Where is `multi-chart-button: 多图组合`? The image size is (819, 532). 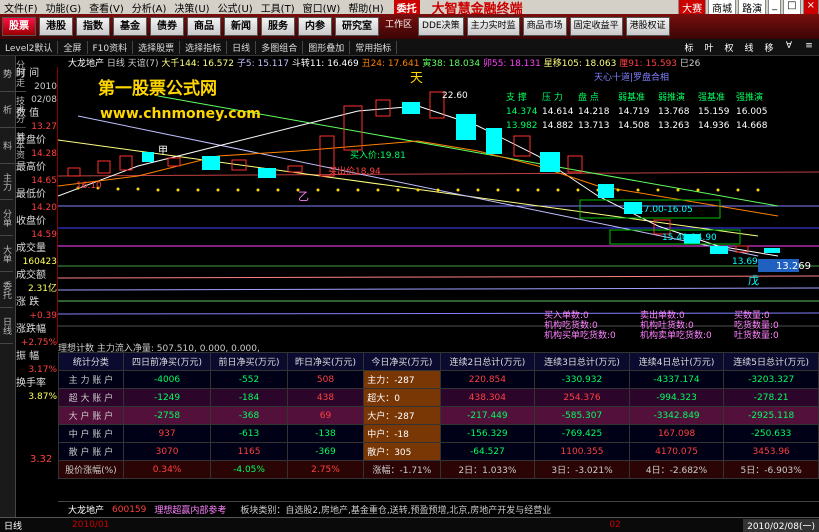 multi-chart-button: 多图组合 is located at coordinates (280, 47).